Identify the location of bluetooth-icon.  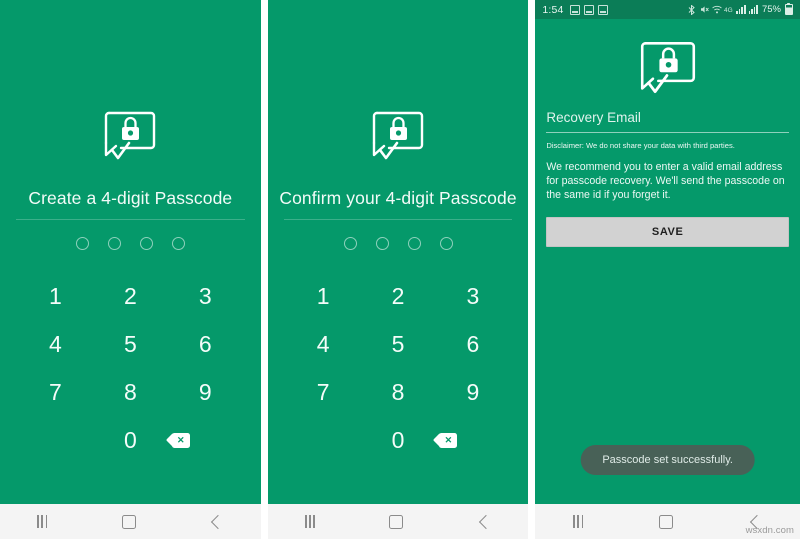
(692, 10).